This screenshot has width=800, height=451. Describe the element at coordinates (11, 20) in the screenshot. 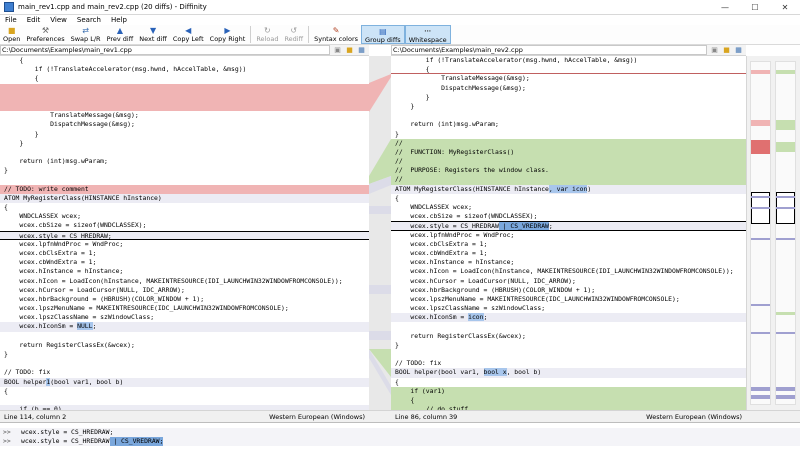

I see `menu-file: File` at that location.